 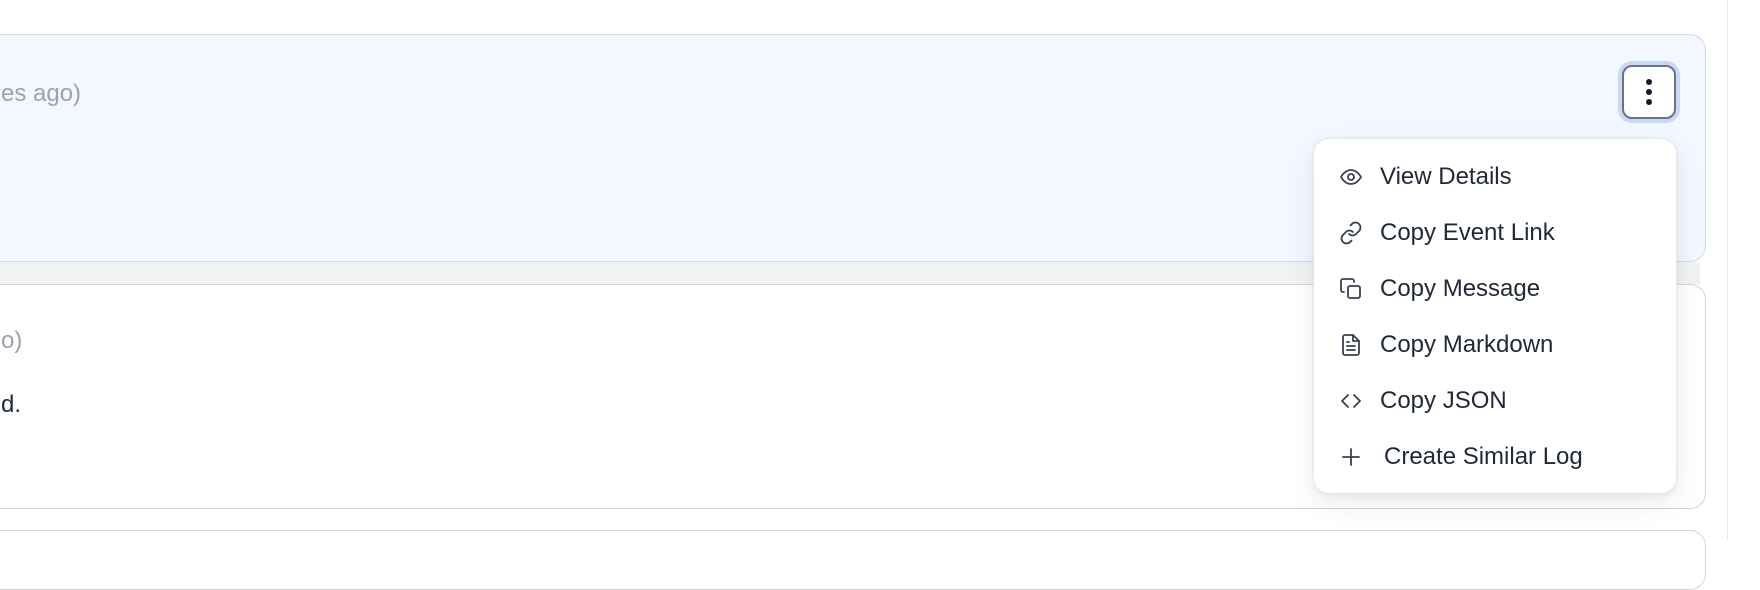 I want to click on menu-item-copy-markdown: Copy Markdown, so click(x=1495, y=345).